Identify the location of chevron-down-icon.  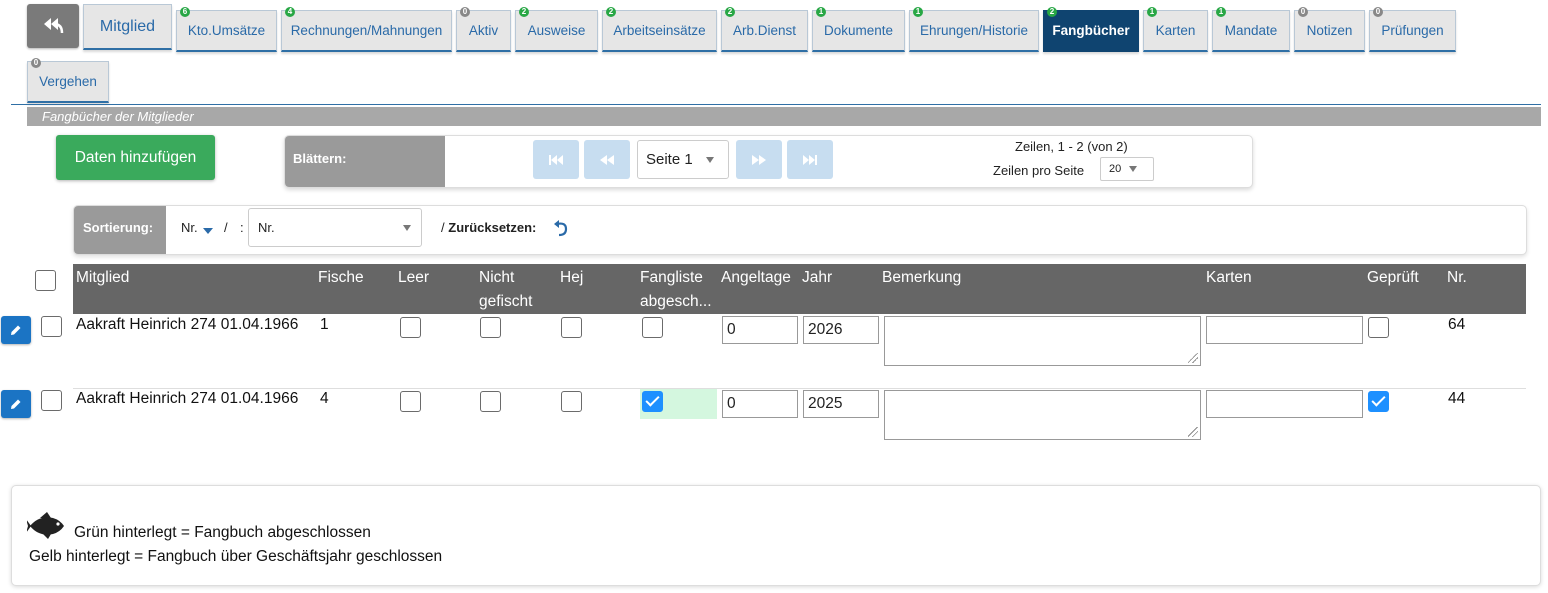
(407, 228).